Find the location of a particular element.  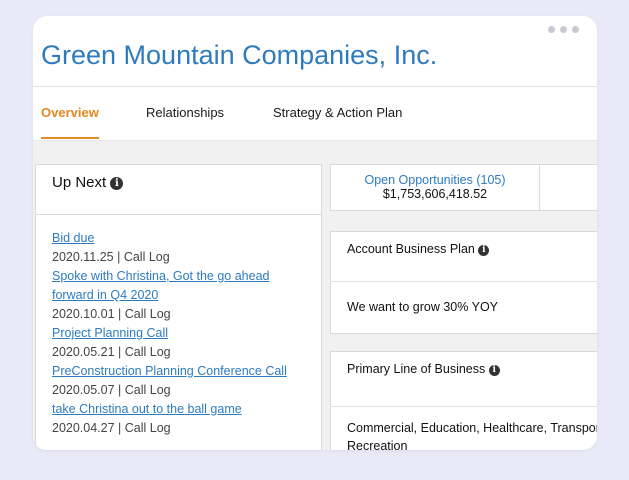

activity-link: Project Planning Call is located at coordinates (186, 333).